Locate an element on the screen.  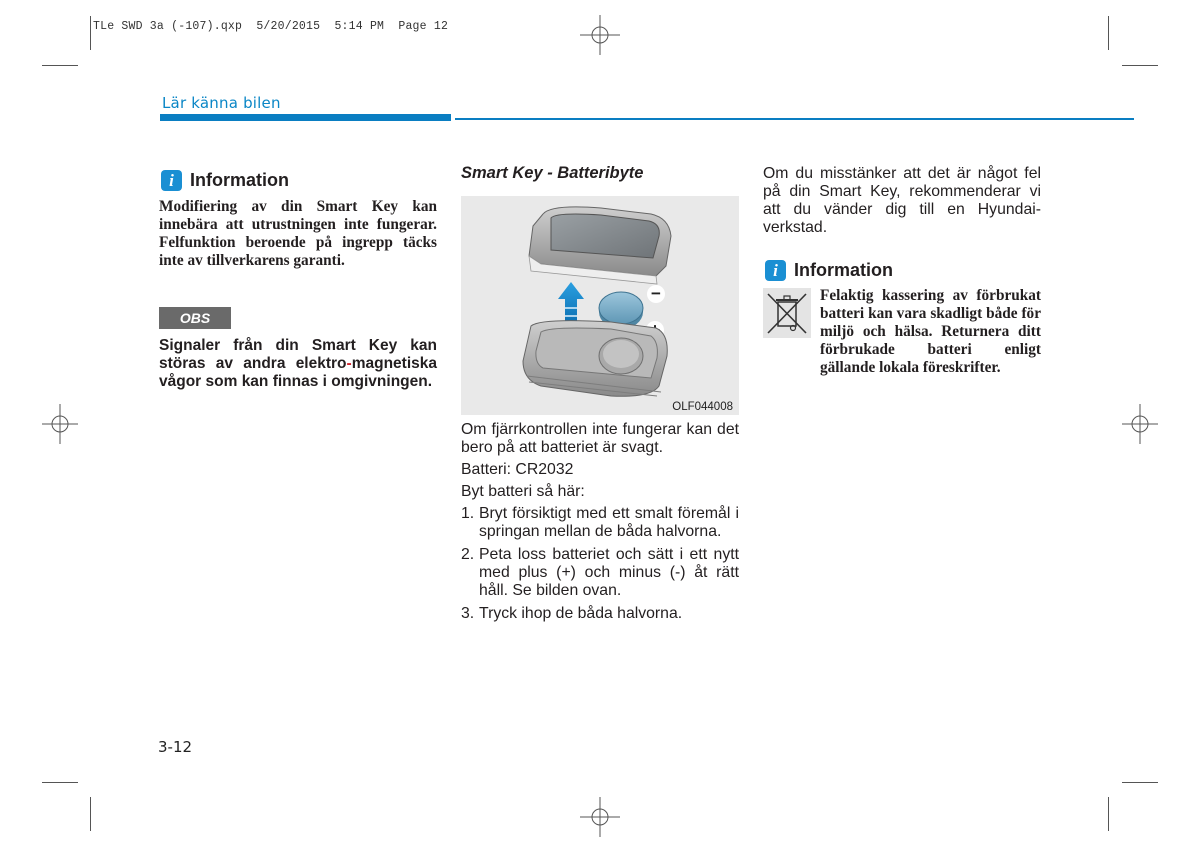
step-number: 2. is located at coordinates (468, 554).